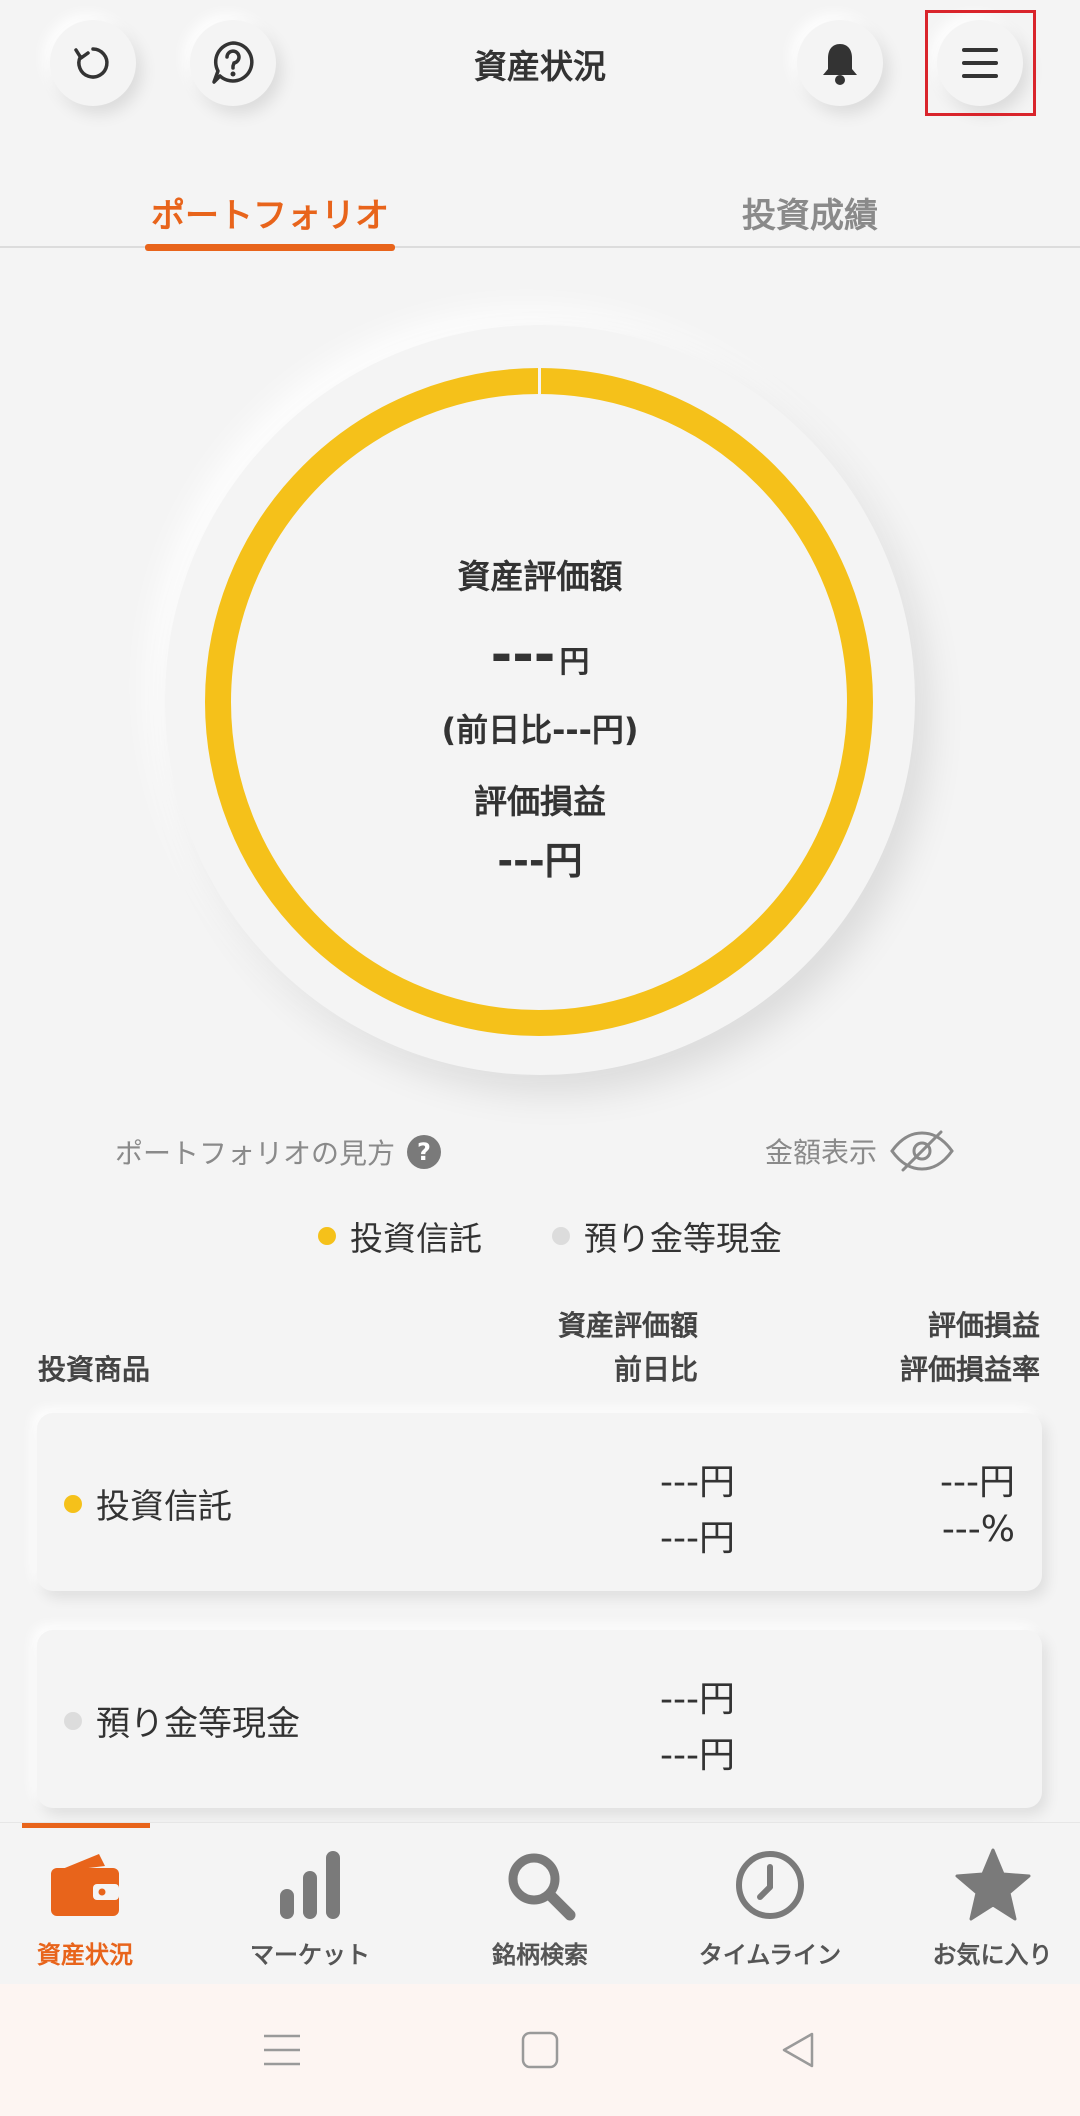 The width and height of the screenshot is (1080, 2116). Describe the element at coordinates (310, 1955) in the screenshot. I see `nav-label-market: マーケット` at that location.